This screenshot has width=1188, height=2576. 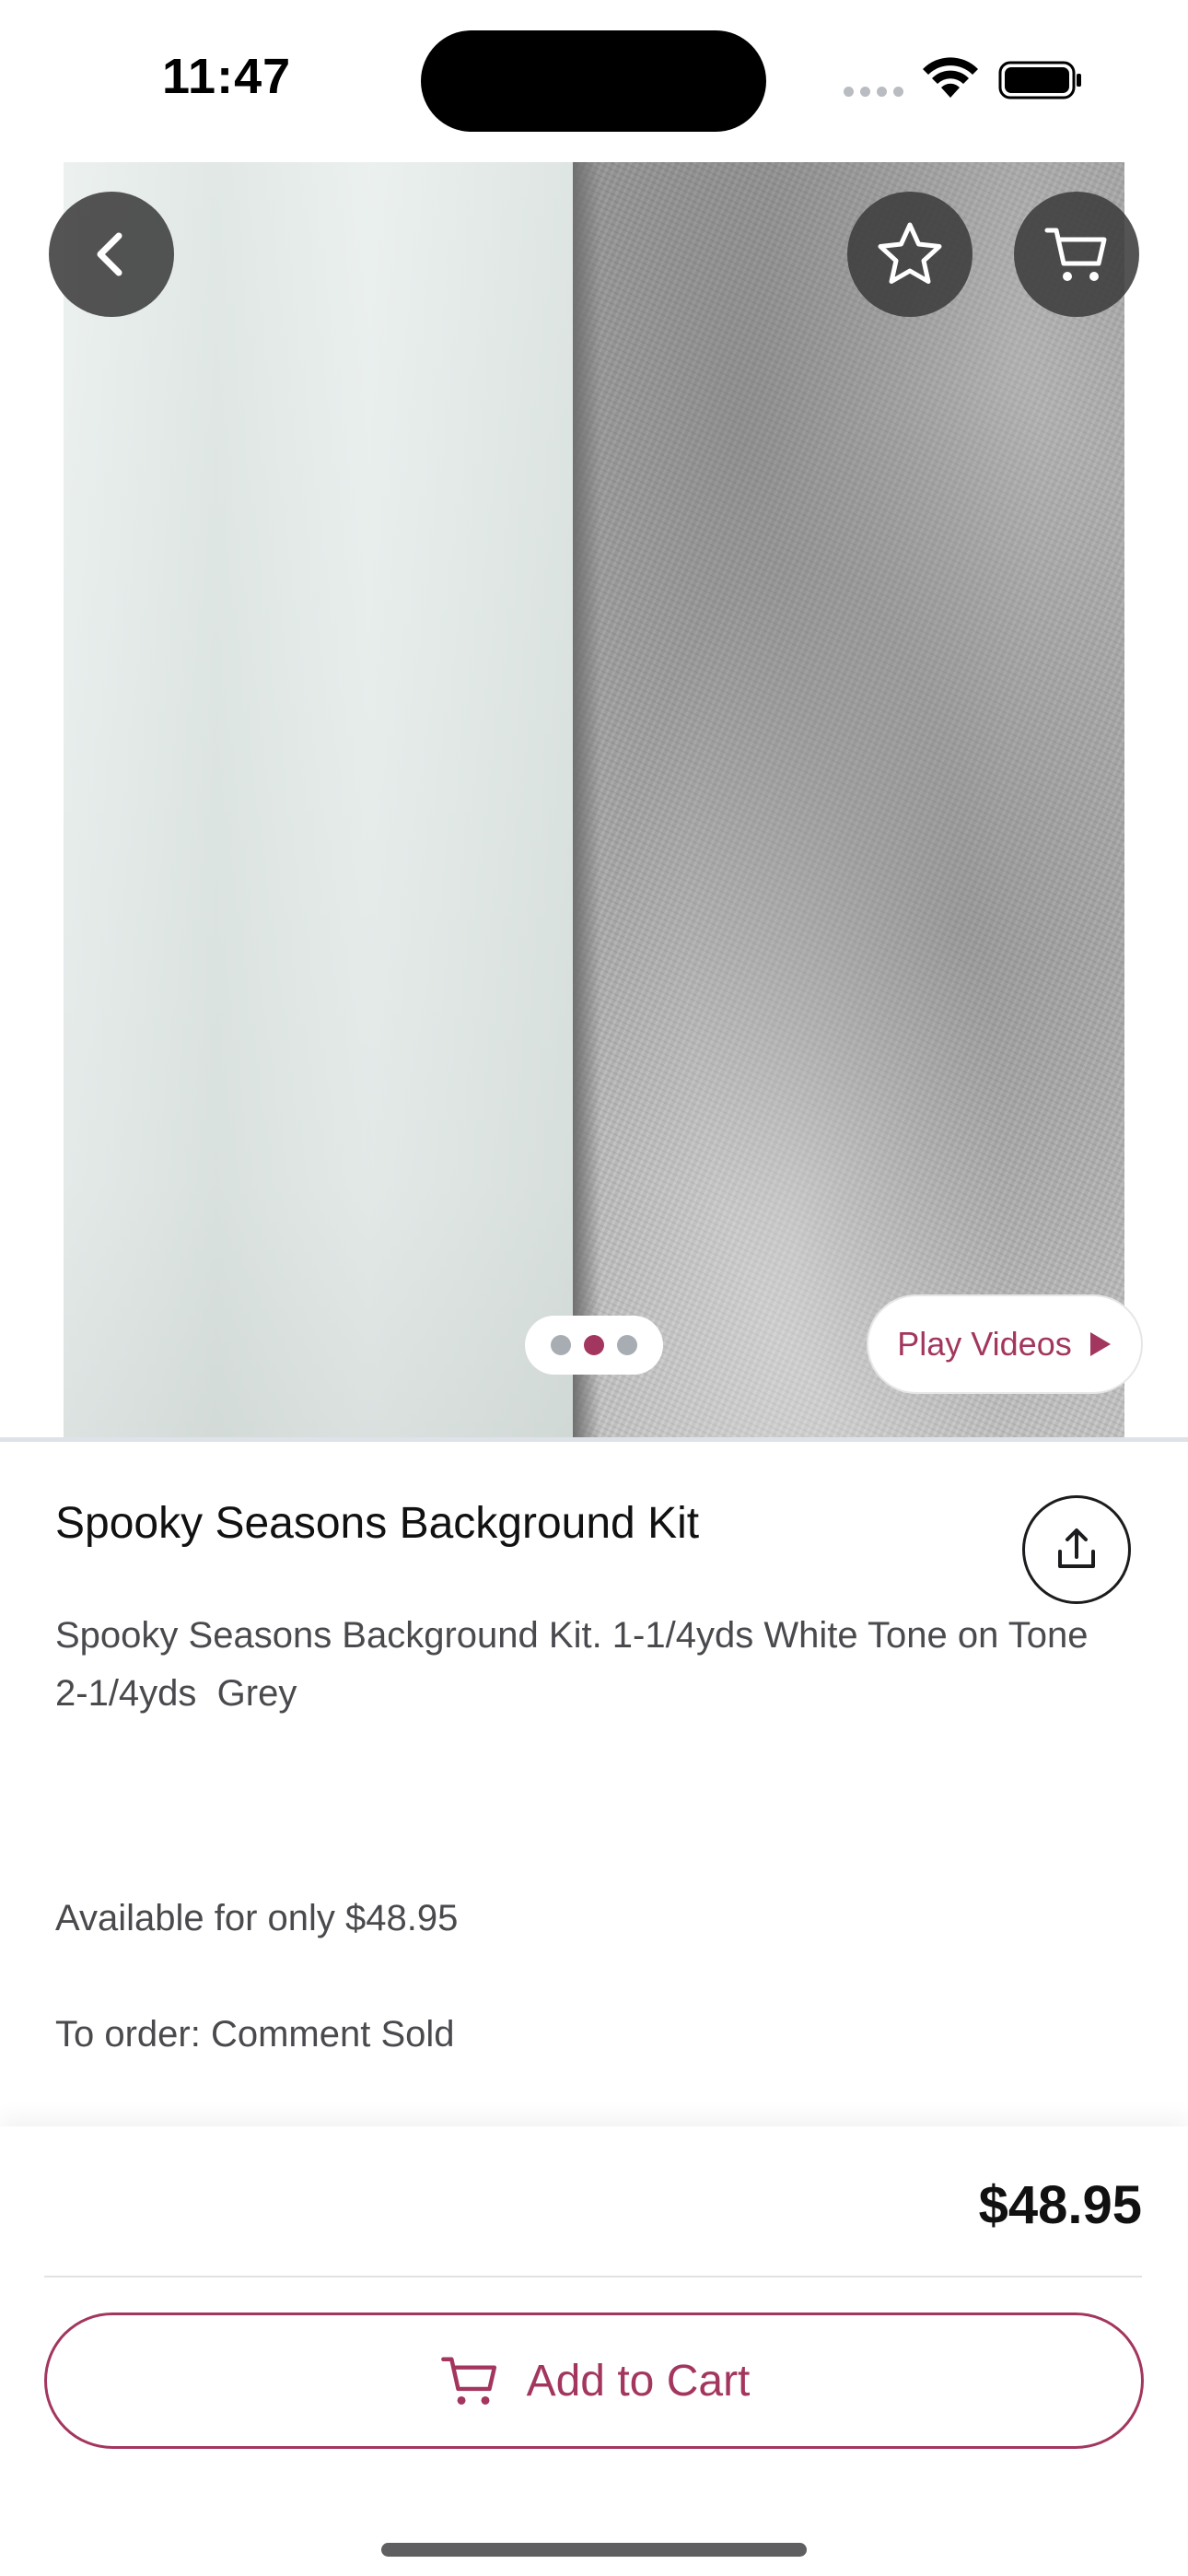 I want to click on status-time: 11:47, so click(x=227, y=76).